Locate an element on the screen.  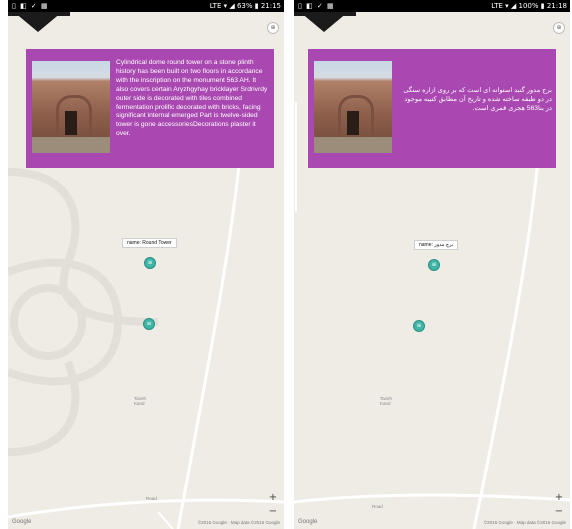
marker-label: name: برج مدور is located at coordinates (436, 245).